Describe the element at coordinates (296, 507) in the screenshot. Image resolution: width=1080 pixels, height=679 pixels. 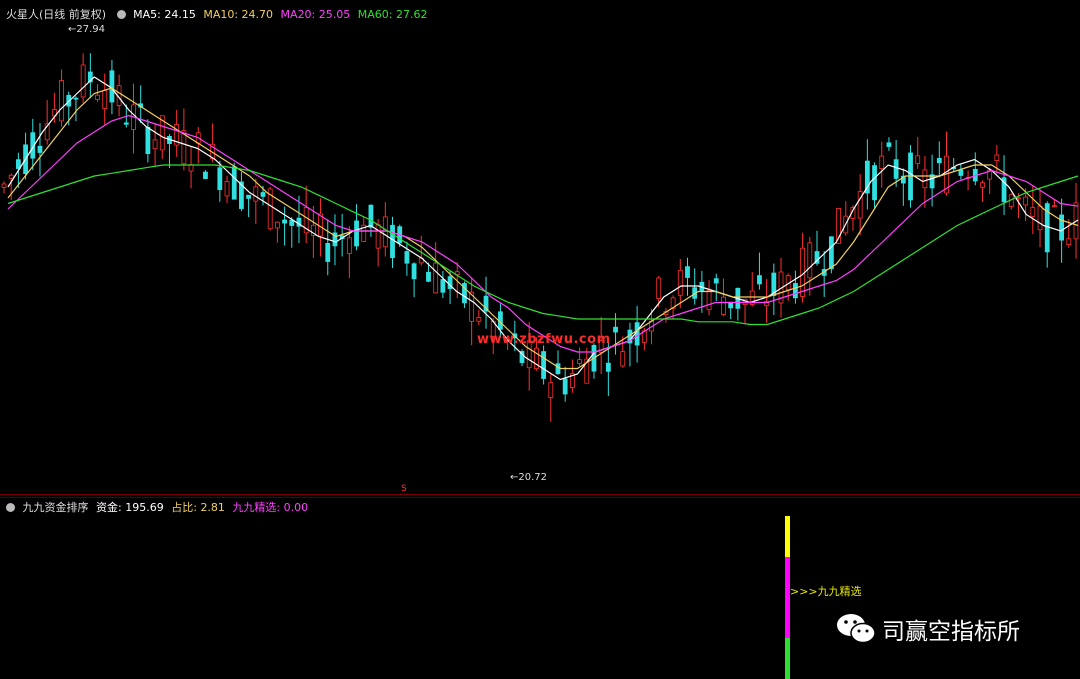
I see `select-value: 0.00` at that location.